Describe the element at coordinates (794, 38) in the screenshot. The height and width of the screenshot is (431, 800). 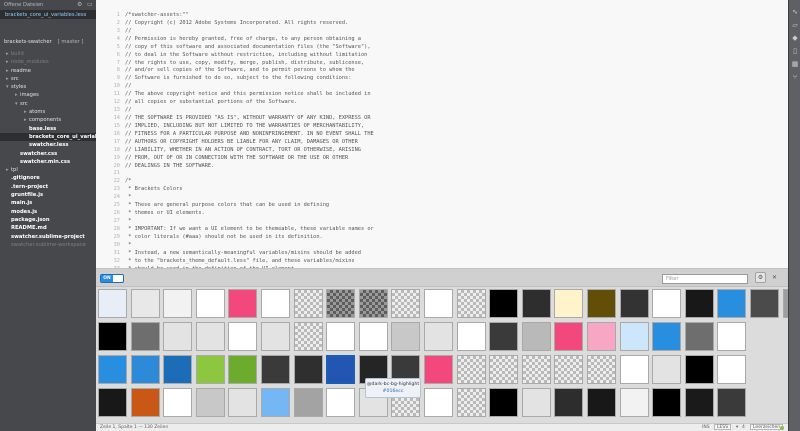
I see `lego-icon: ◆` at that location.